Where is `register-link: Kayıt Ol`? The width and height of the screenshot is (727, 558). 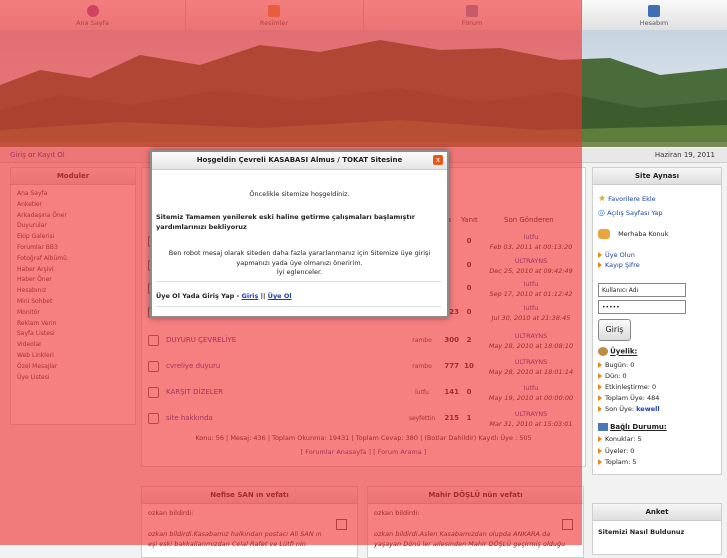 register-link: Kayıt Ol is located at coordinates (50, 155).